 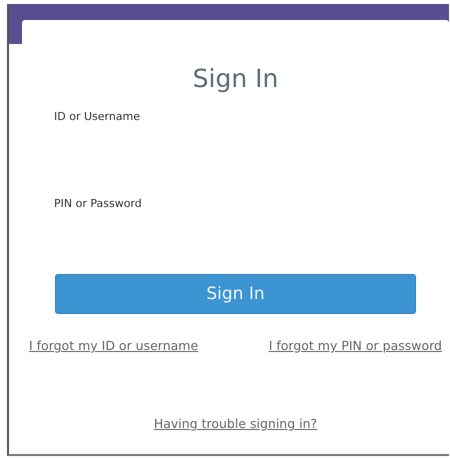 I want to click on help-link: Having trouble signing in?, so click(x=236, y=423).